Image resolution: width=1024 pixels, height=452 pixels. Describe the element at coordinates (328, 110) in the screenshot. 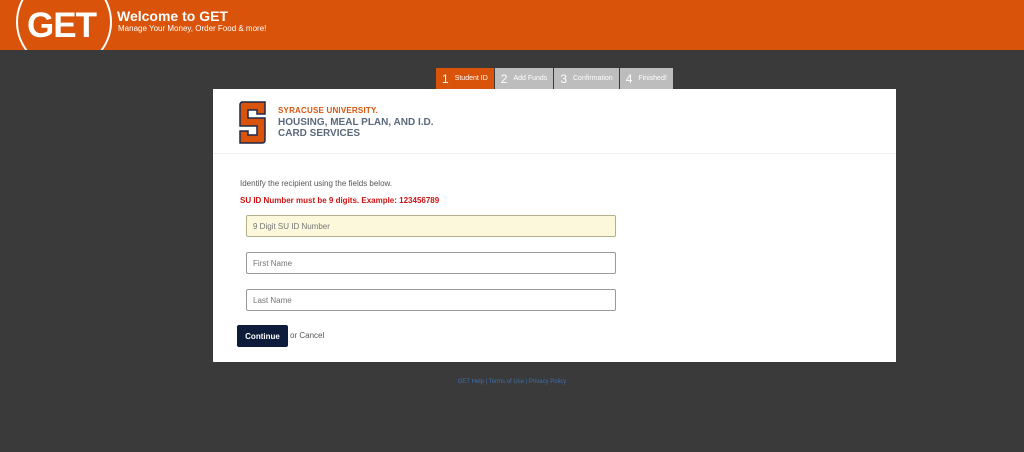

I see `university-name: SYRACUSE UNIVERSITY.` at that location.